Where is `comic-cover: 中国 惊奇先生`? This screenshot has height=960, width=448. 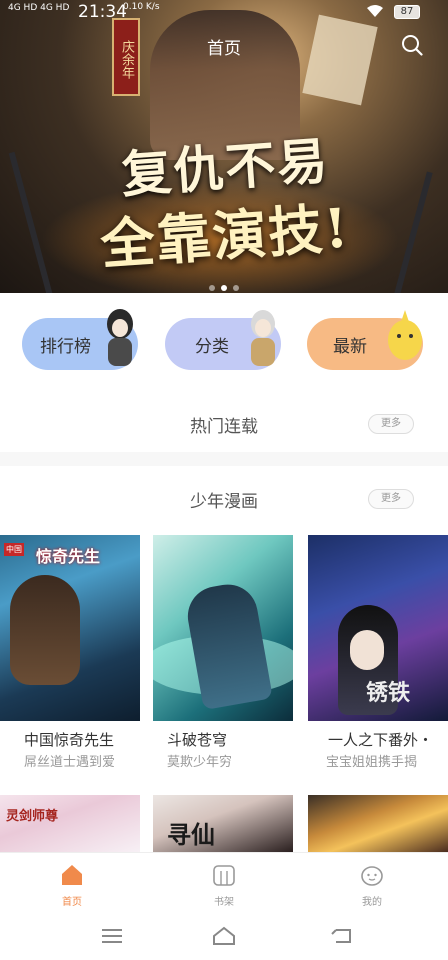 comic-cover: 中国 惊奇先生 is located at coordinates (70, 628).